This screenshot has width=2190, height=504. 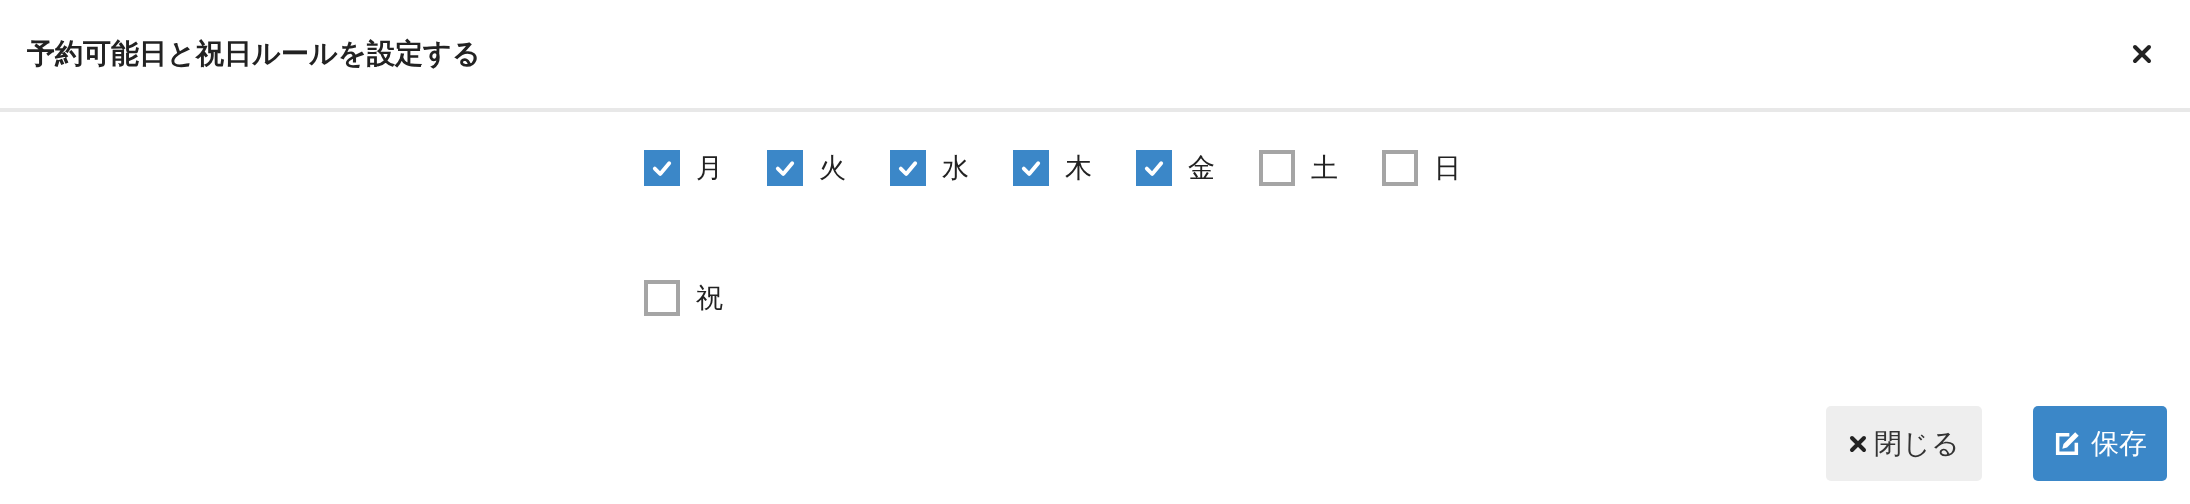 I want to click on checkbox-label: 水, so click(x=955, y=168).